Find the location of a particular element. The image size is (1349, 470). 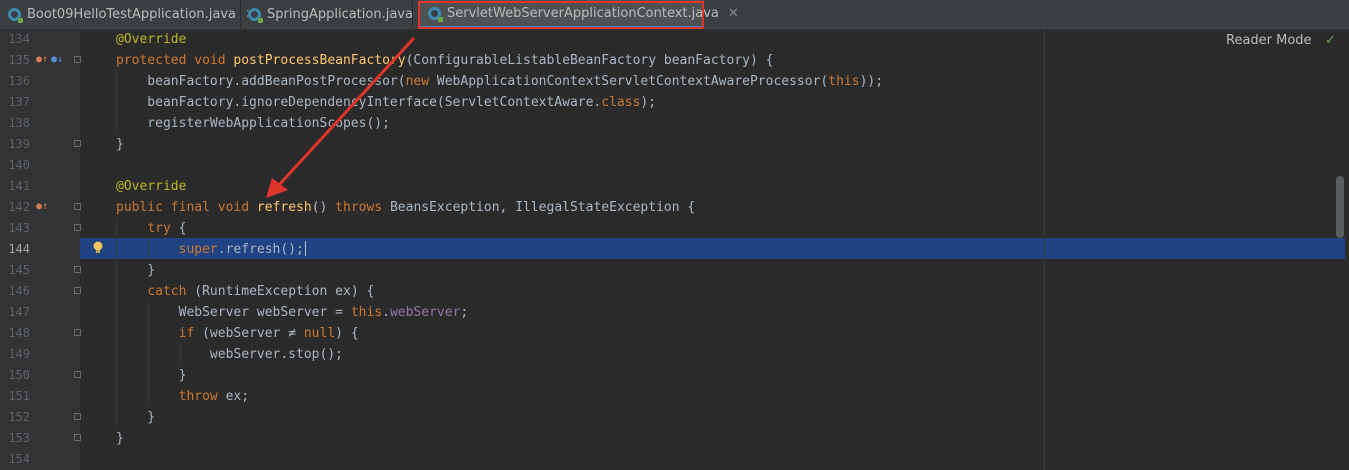

annotation-arrow is located at coordinates (341, 117).